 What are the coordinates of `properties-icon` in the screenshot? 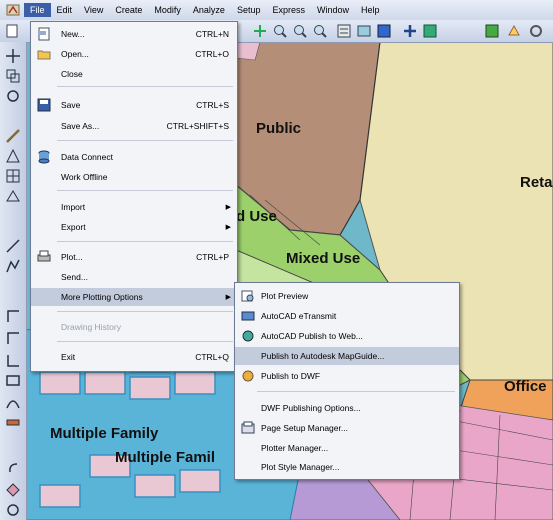 It's located at (344, 31).